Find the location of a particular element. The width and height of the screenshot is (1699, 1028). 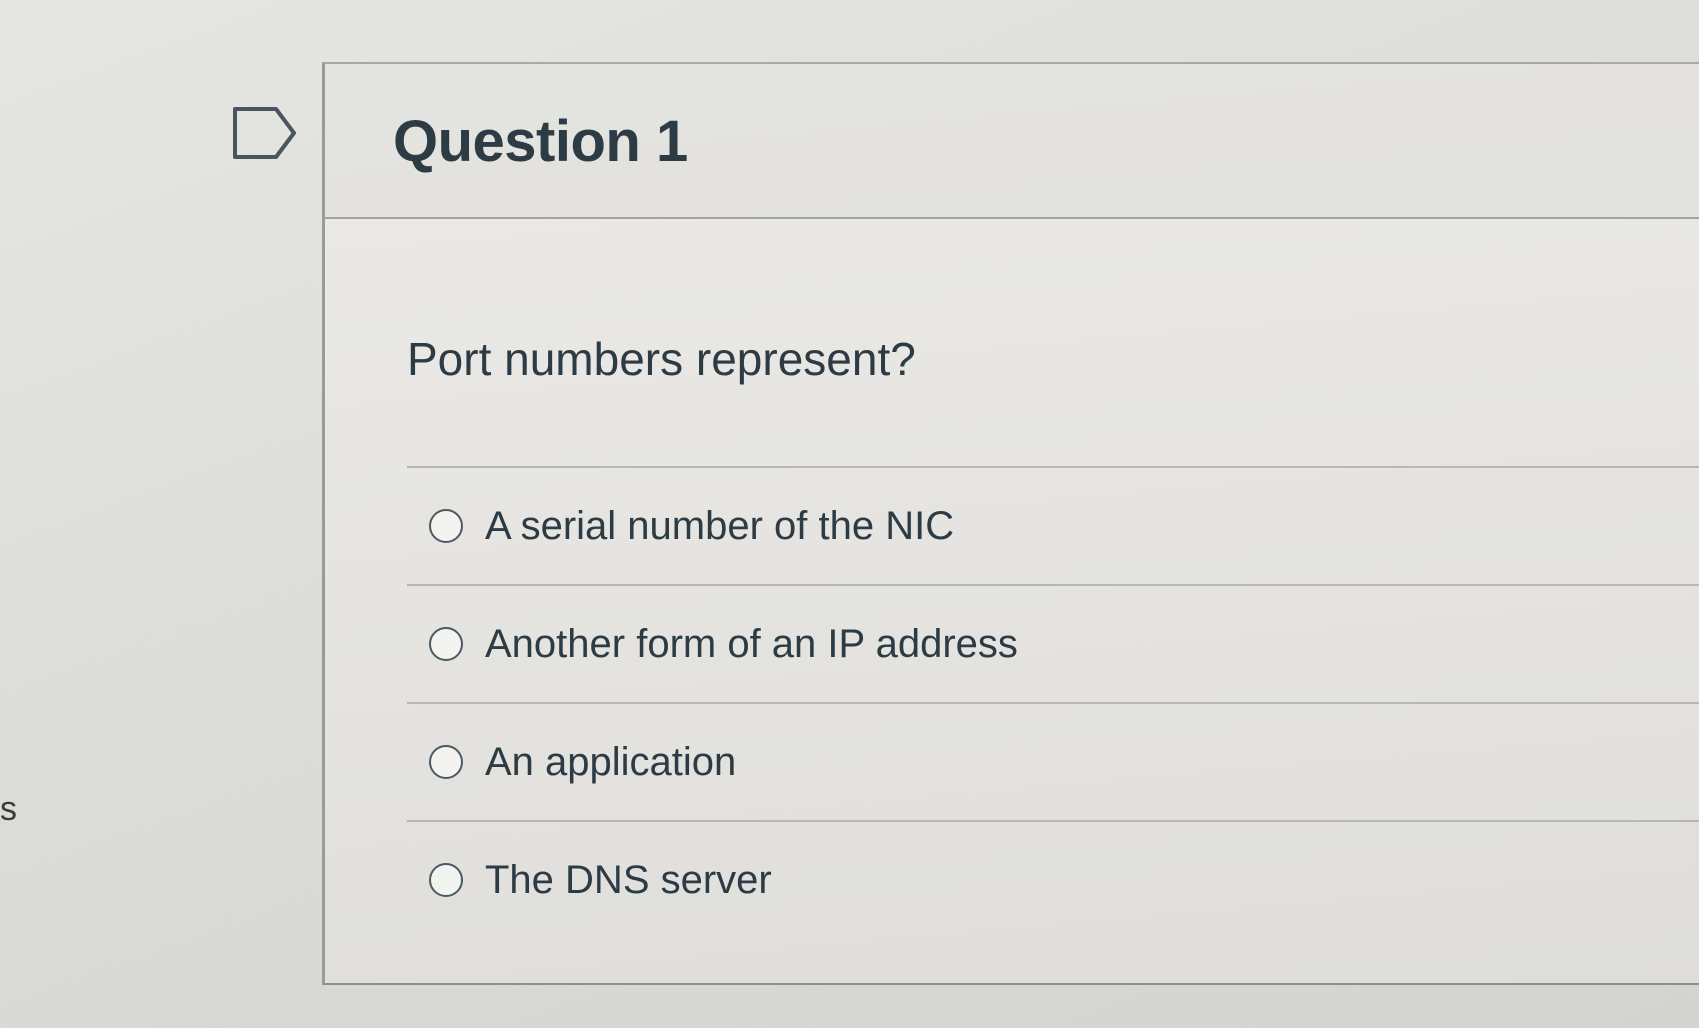

answer-label: Another form of an IP address is located at coordinates (751, 643).